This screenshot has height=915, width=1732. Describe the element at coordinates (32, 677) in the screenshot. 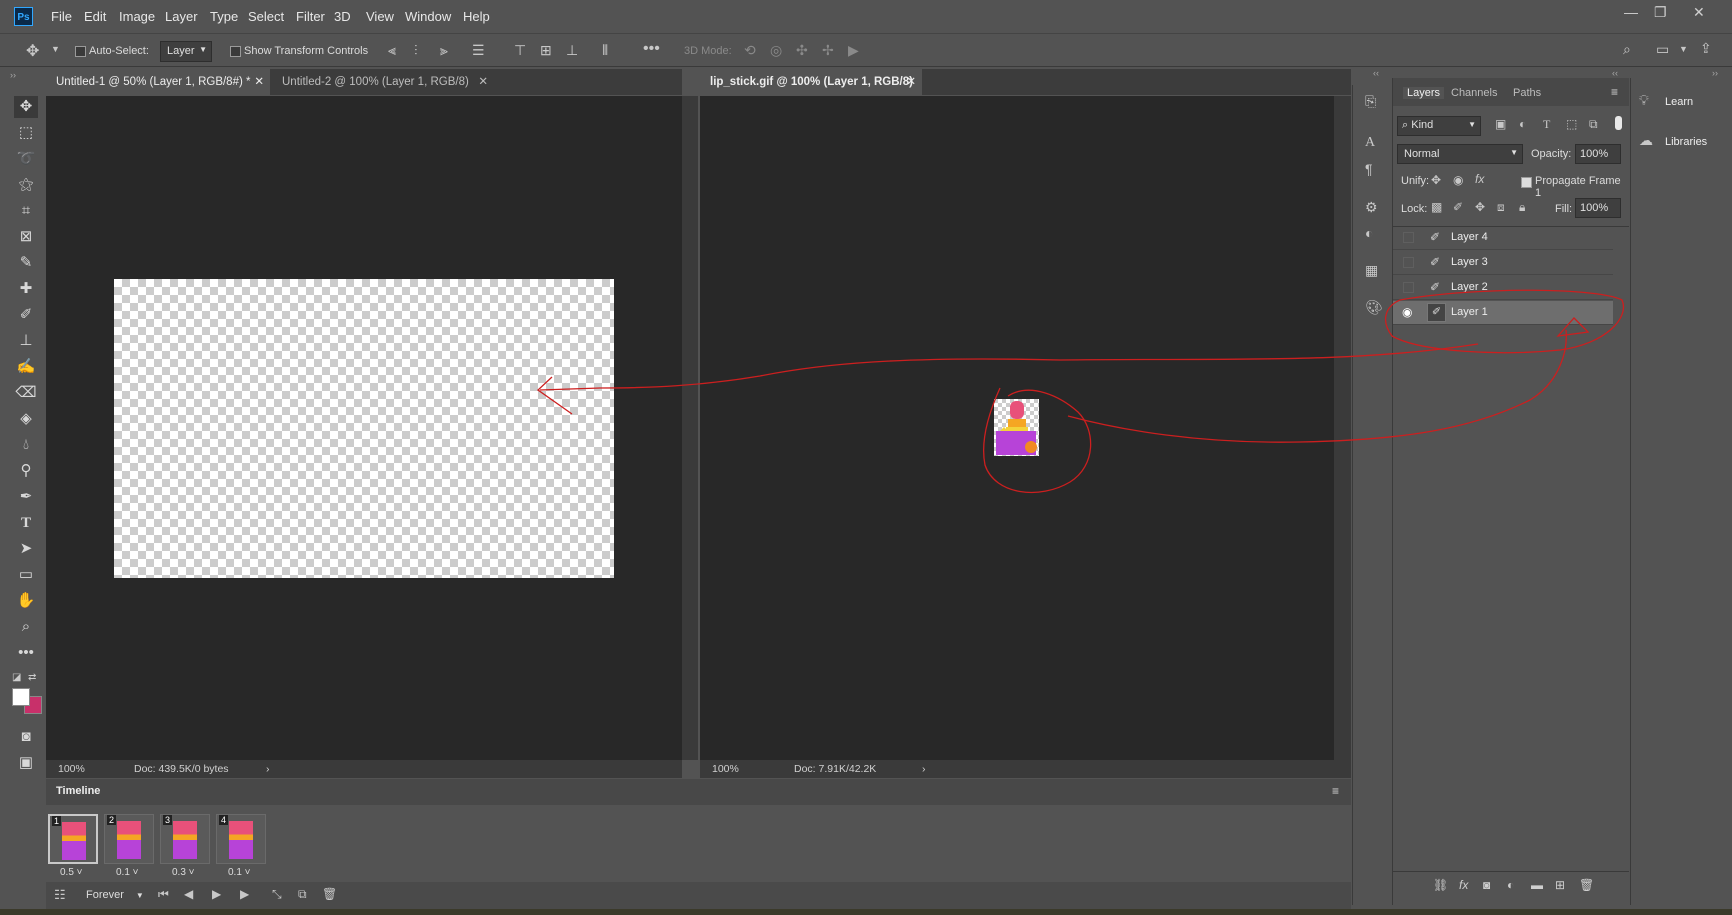

I see `swap-colors-icon: ⇄` at that location.